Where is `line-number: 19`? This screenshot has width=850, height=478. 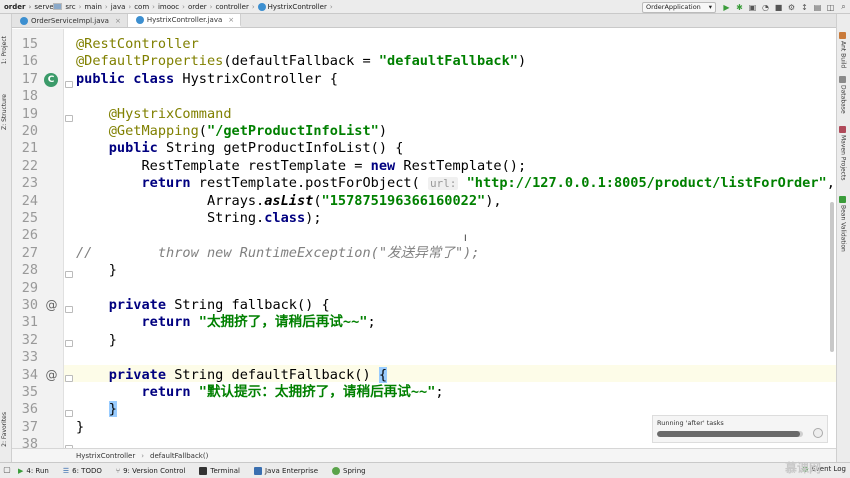 line-number: 19 is located at coordinates (29, 113).